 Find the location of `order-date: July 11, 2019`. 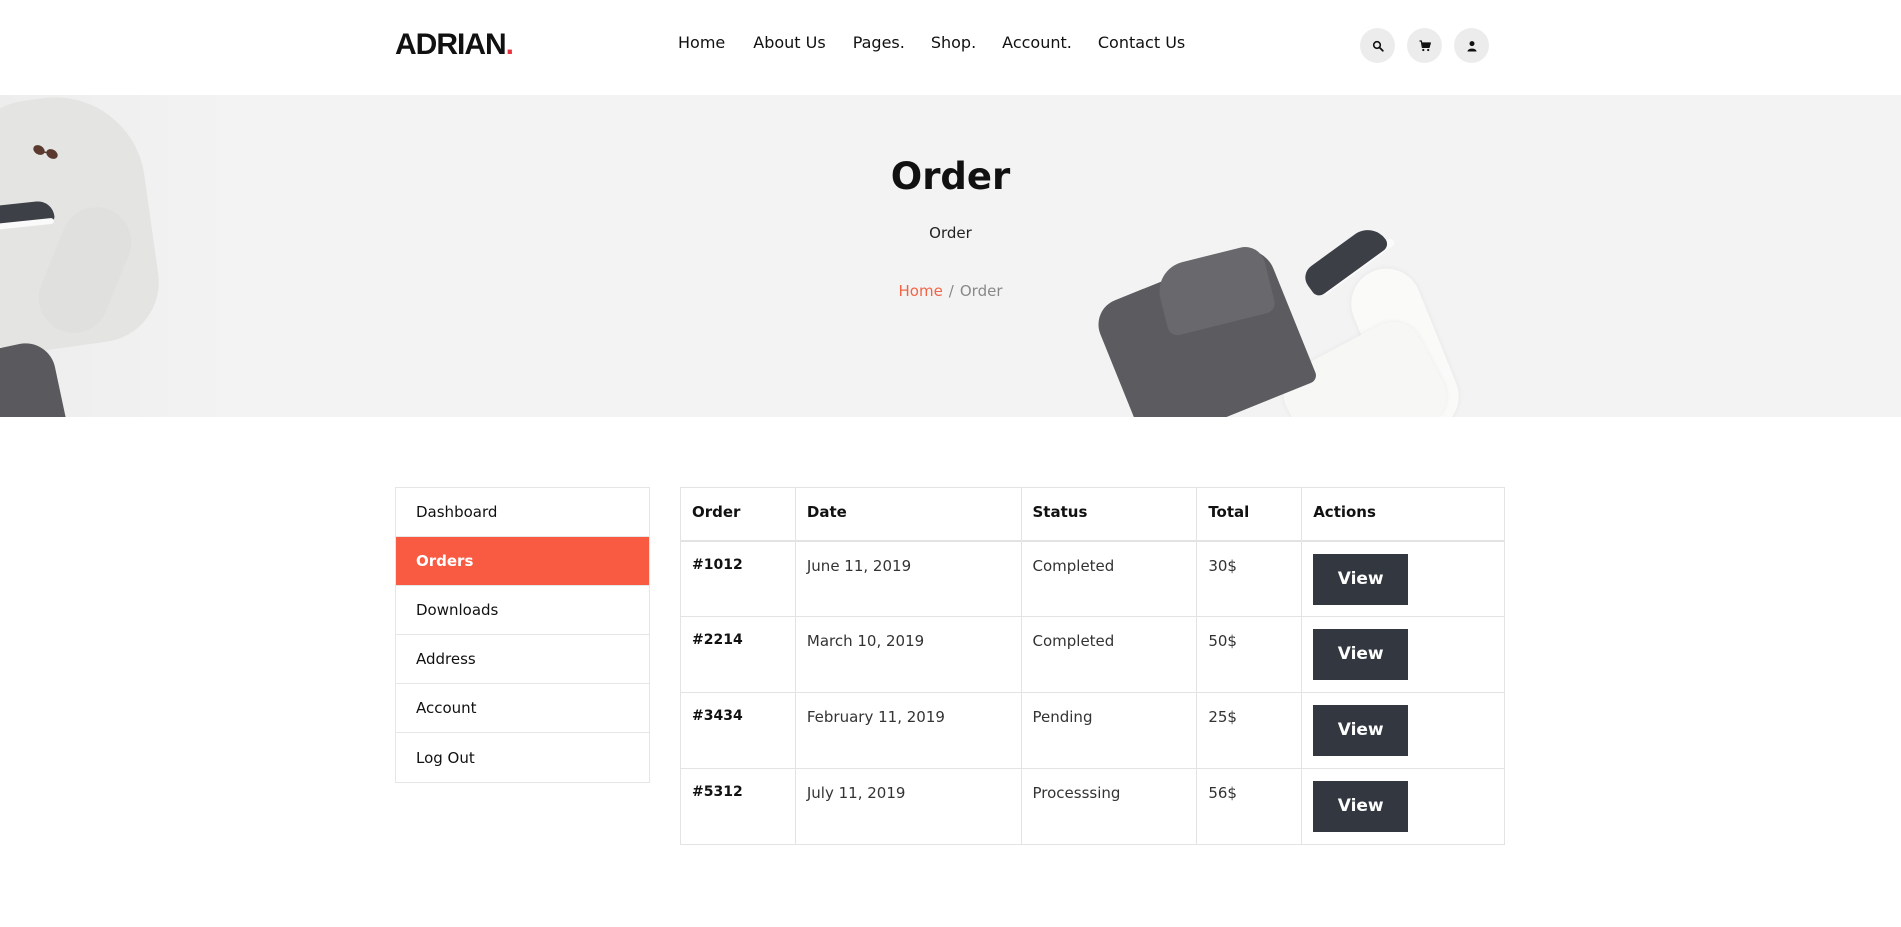

order-date: July 11, 2019 is located at coordinates (908, 806).